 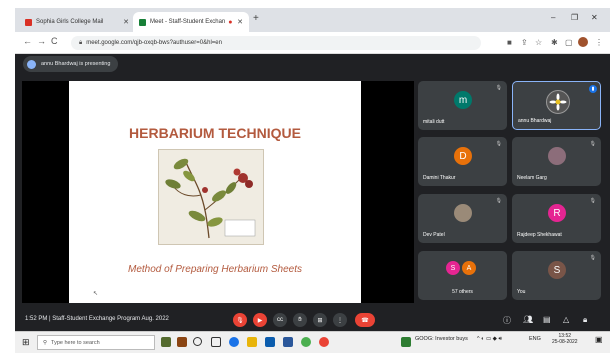 What do you see at coordinates (256, 18) in the screenshot?
I see `new-tab-button: +` at bounding box center [256, 18].